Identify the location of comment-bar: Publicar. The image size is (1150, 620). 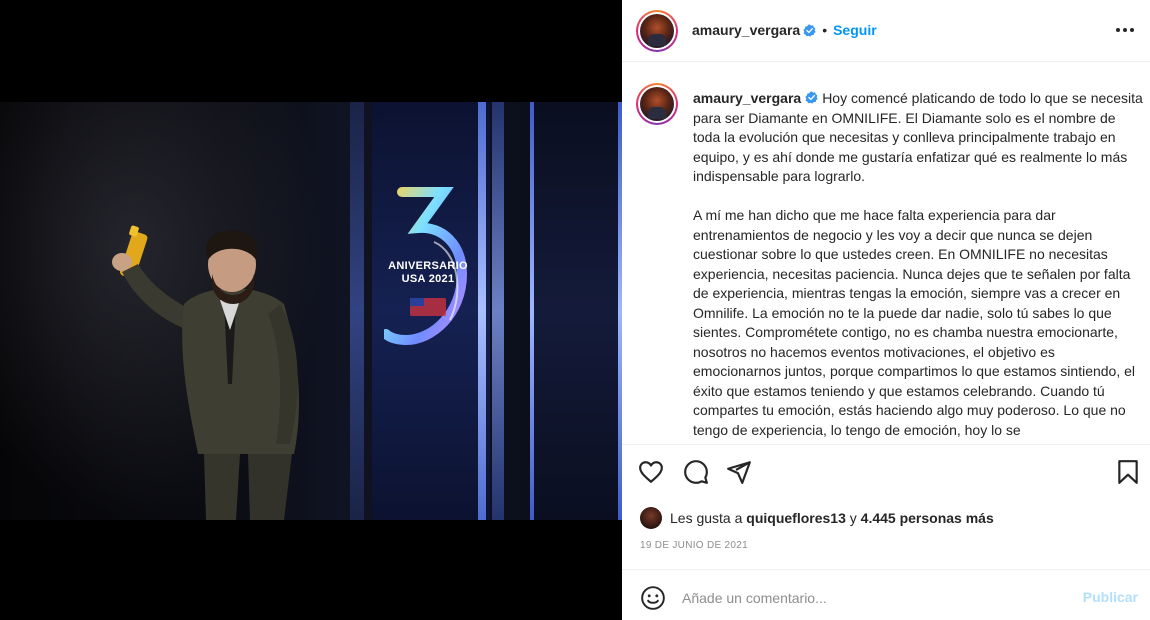
(886, 594).